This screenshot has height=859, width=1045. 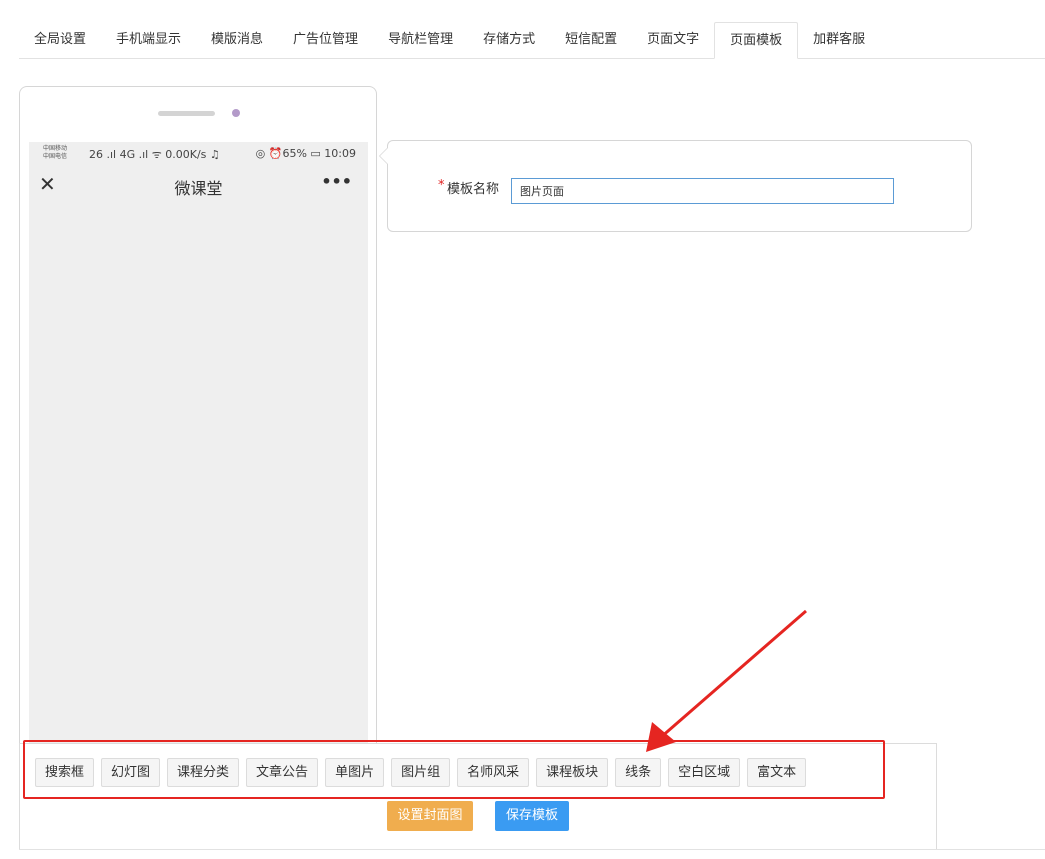 I want to click on phone-title-bar: ✕ 微课堂 •••, so click(x=198, y=187).